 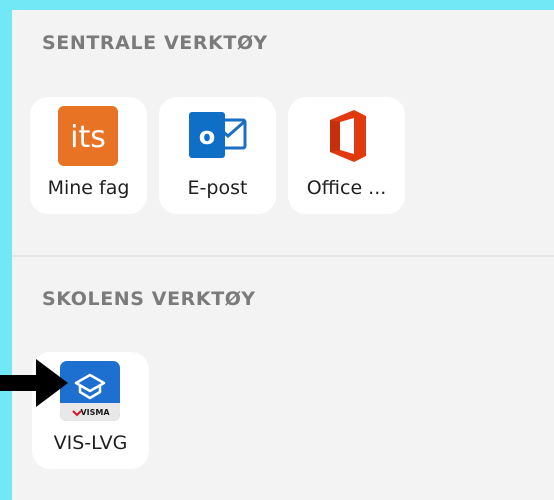 What do you see at coordinates (207, 136) in the screenshot?
I see `outlook-icon-text: o` at bounding box center [207, 136].